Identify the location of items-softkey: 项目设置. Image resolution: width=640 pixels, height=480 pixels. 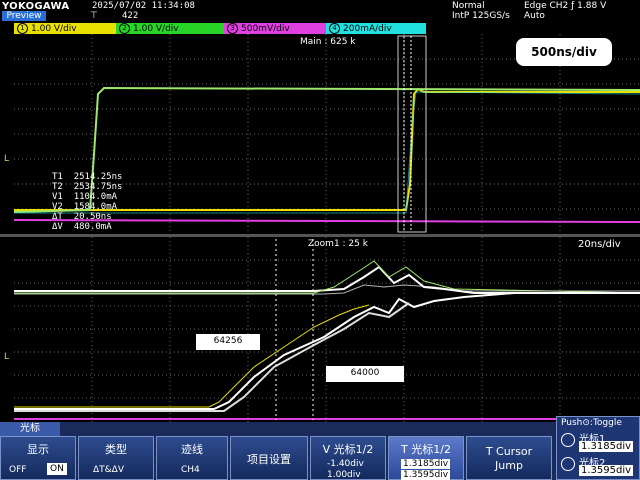
(269, 458).